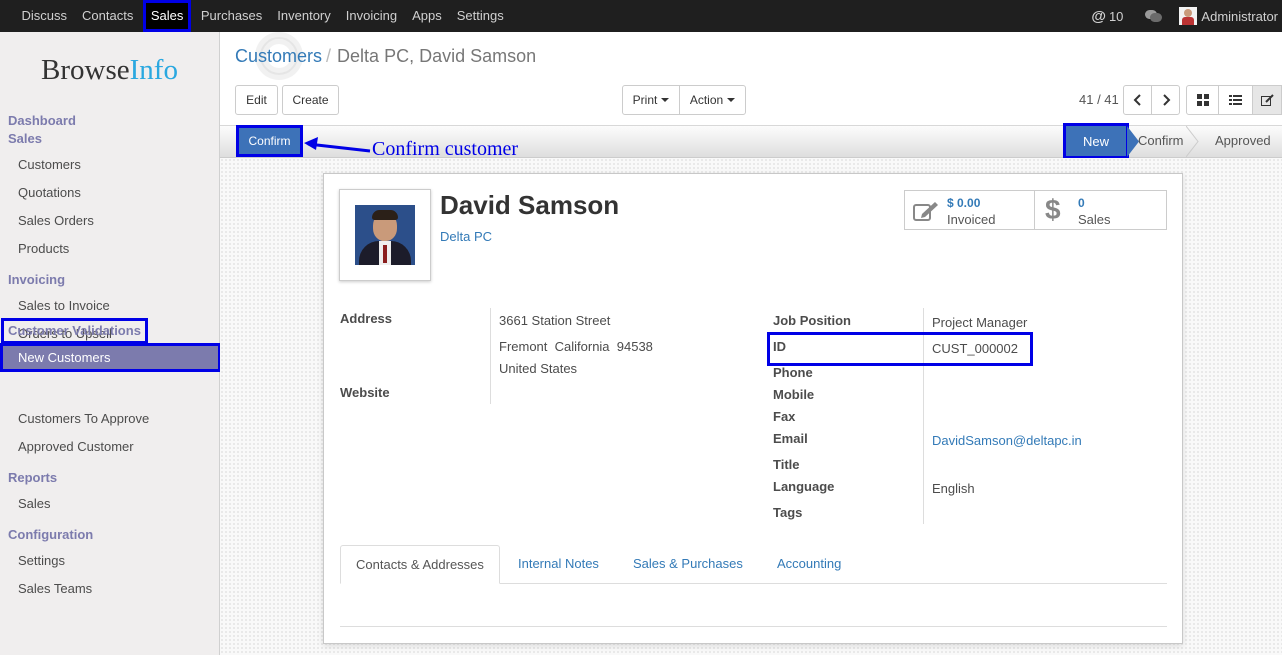 This screenshot has width=1282, height=655. Describe the element at coordinates (964, 203) in the screenshot. I see `invoiced-value: $ 0.00` at that location.